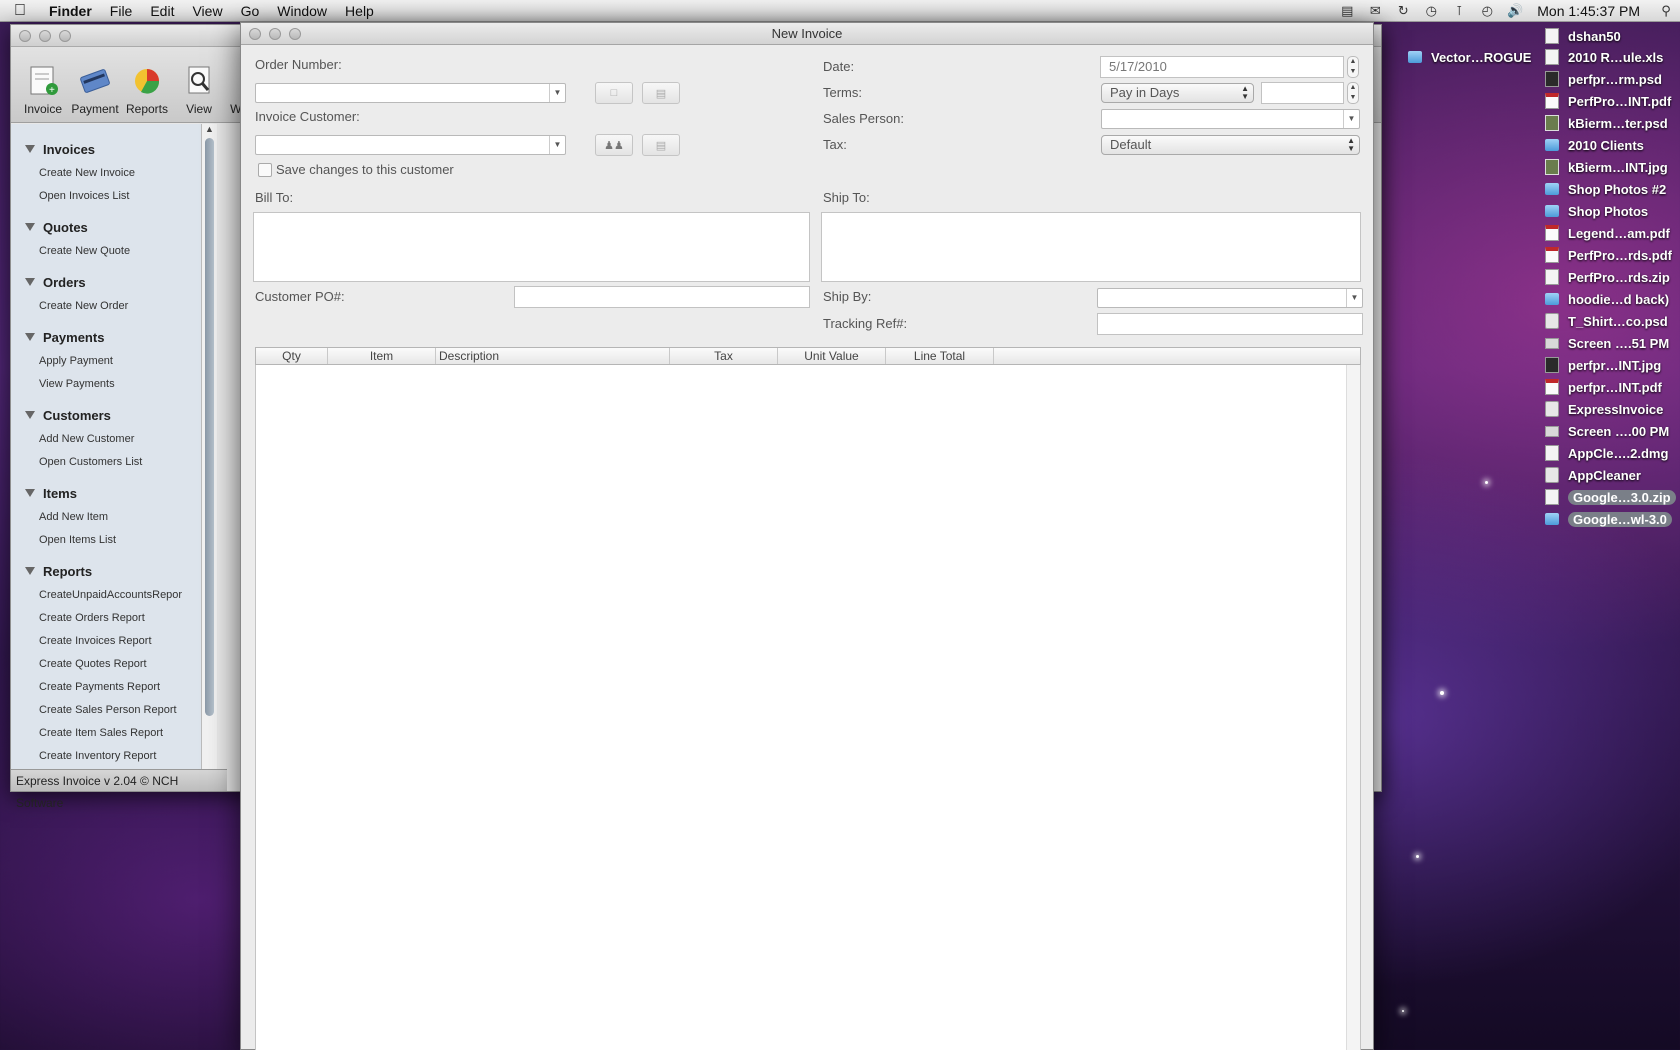 The width and height of the screenshot is (1680, 1050). Describe the element at coordinates (113, 439) in the screenshot. I see `sidebar-link-add-new-customer: Add New Customer` at that location.